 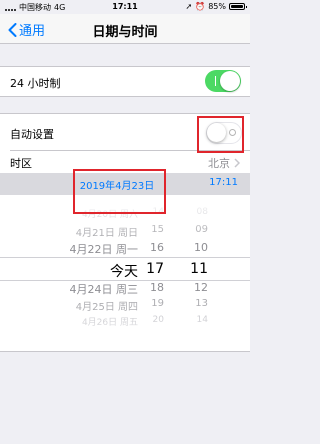 What do you see at coordinates (157, 303) in the screenshot?
I see `picker-hour: 19` at bounding box center [157, 303].